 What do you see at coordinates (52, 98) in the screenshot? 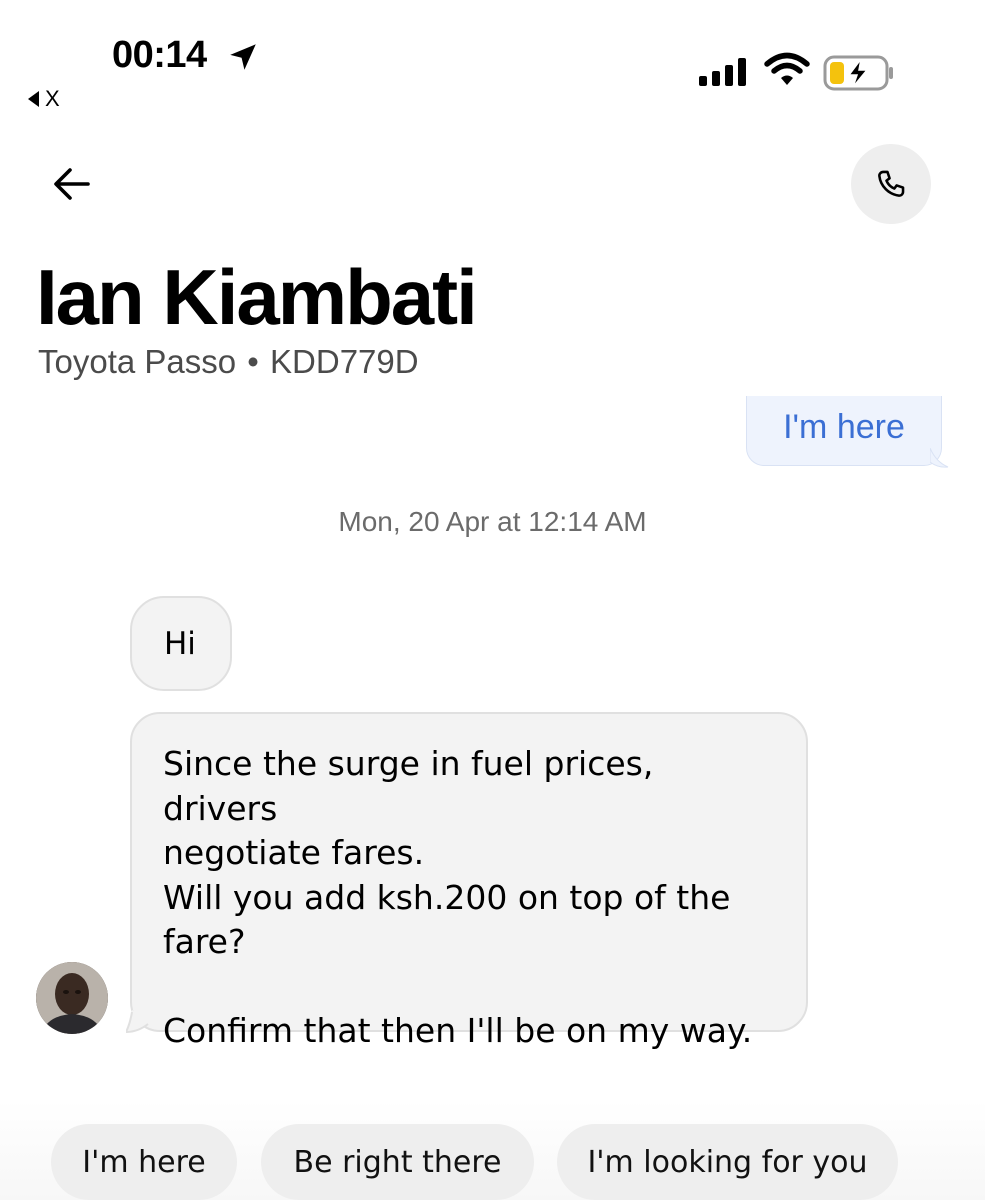
I see `back-to-app-label: X` at bounding box center [52, 98].